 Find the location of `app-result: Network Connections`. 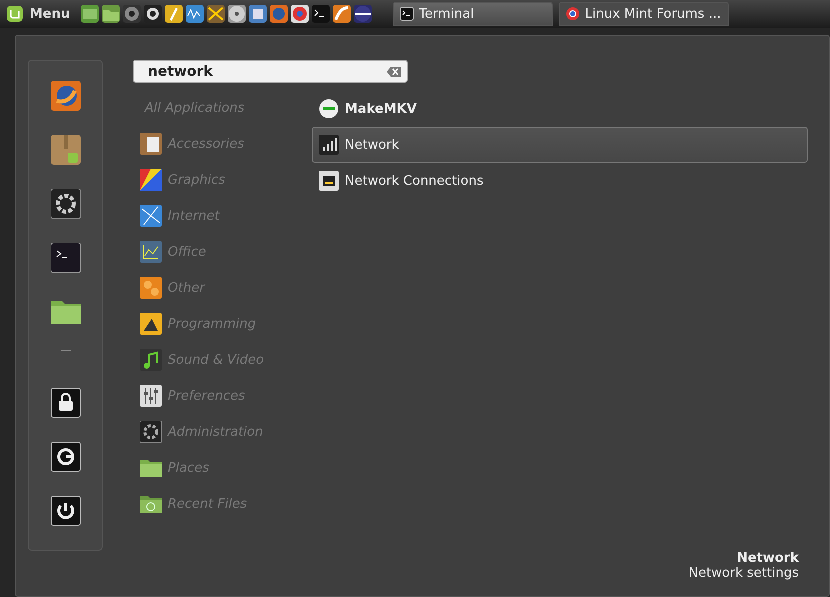

app-result: Network Connections is located at coordinates (560, 181).